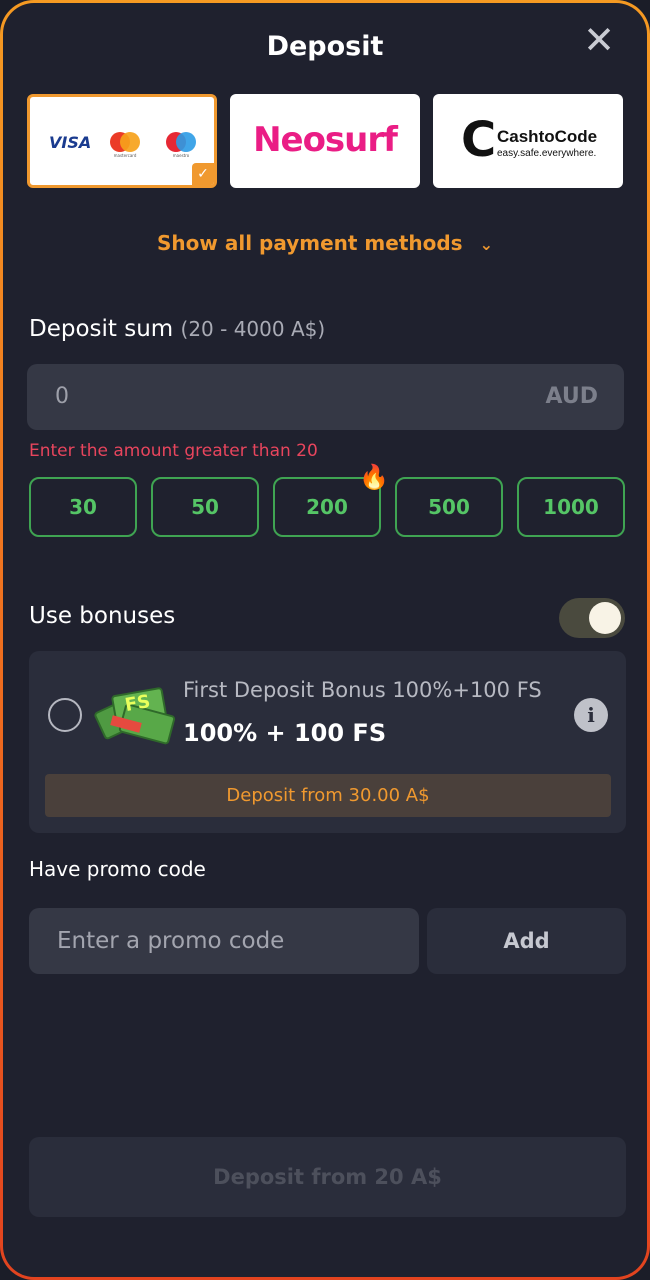 This screenshot has width=650, height=1280. I want to click on deposit-button: Deposit from 20 A$, so click(327, 1177).